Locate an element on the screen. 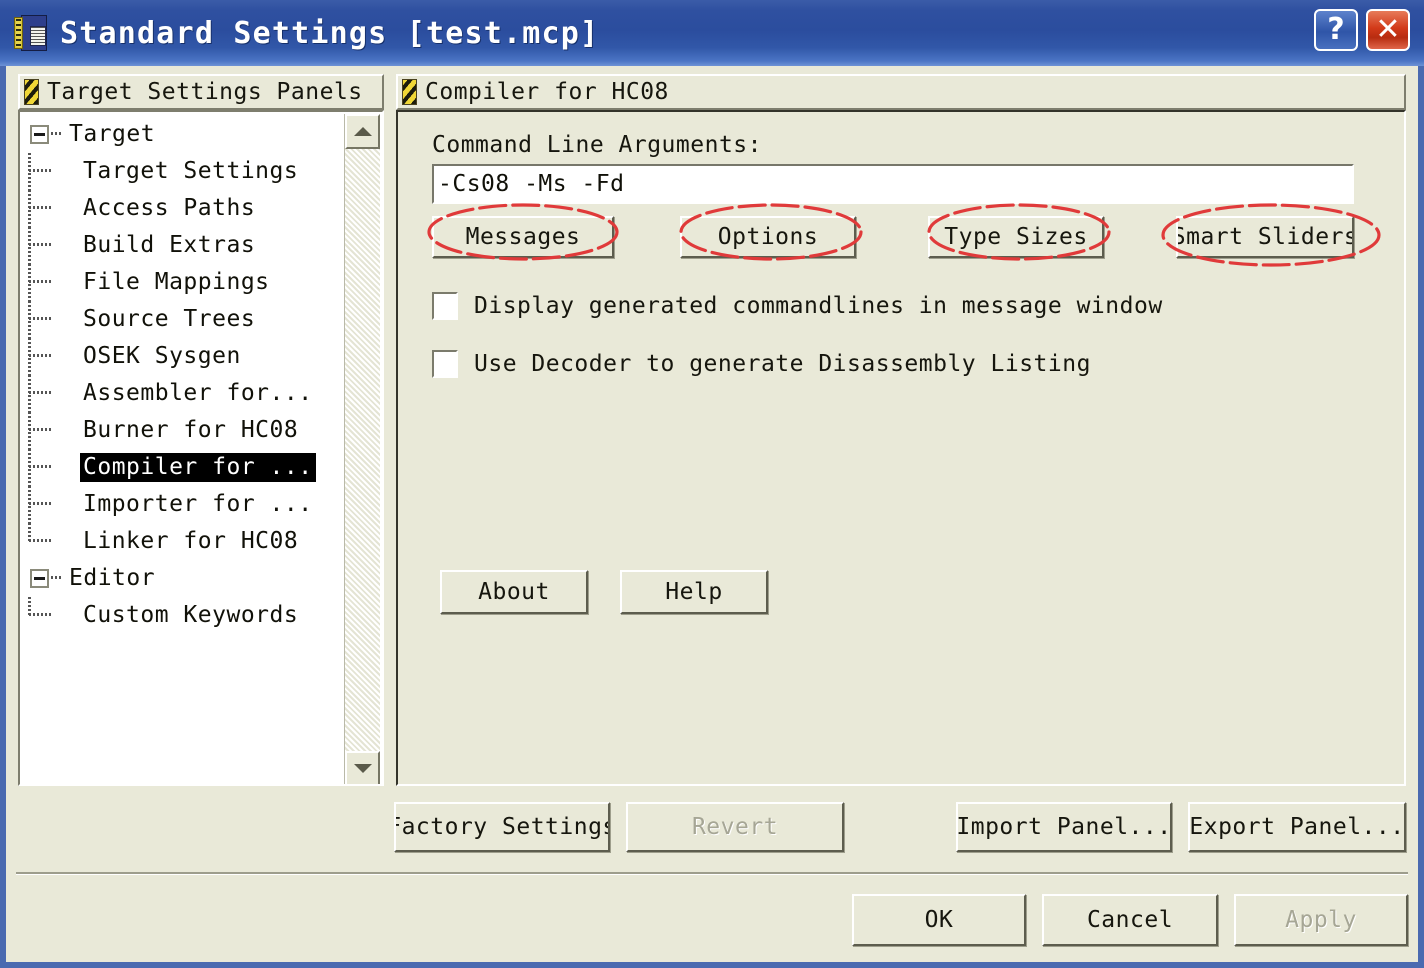  apply-button: Apply is located at coordinates (1321, 920).